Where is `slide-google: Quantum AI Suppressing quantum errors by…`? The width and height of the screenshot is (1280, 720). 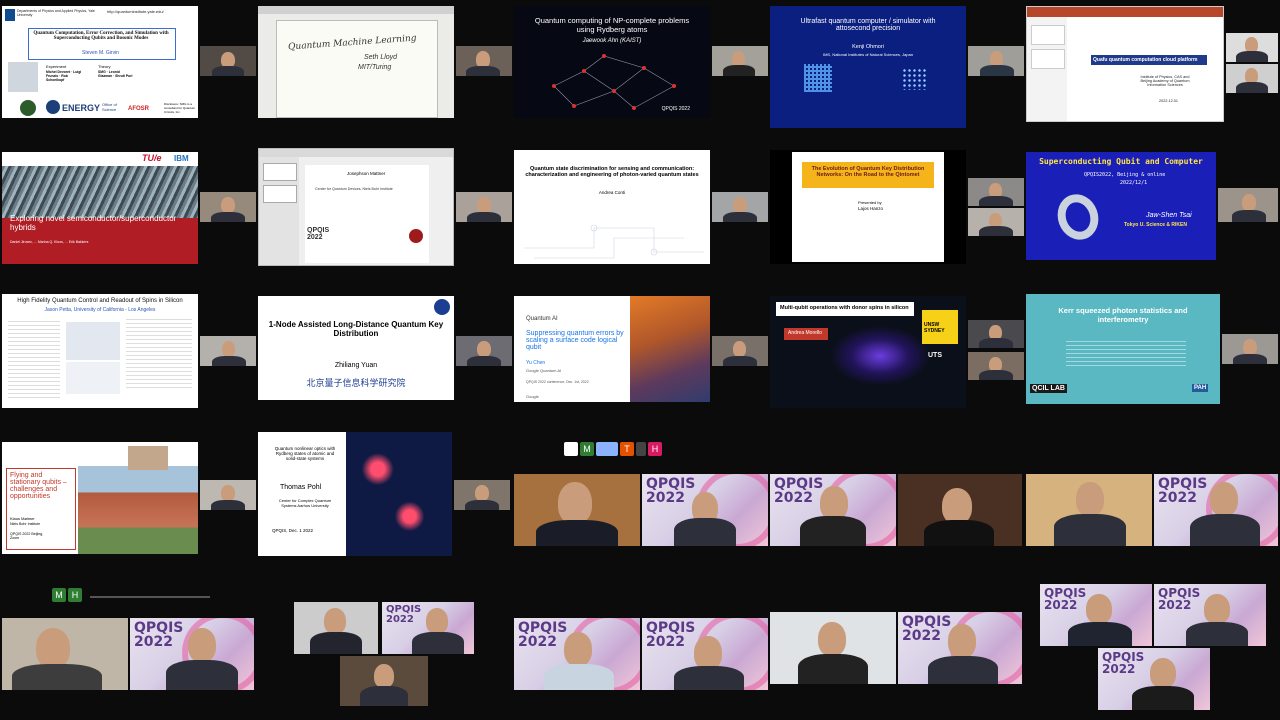
slide-google: Quantum AI Suppressing quantum errors by… is located at coordinates (612, 349).